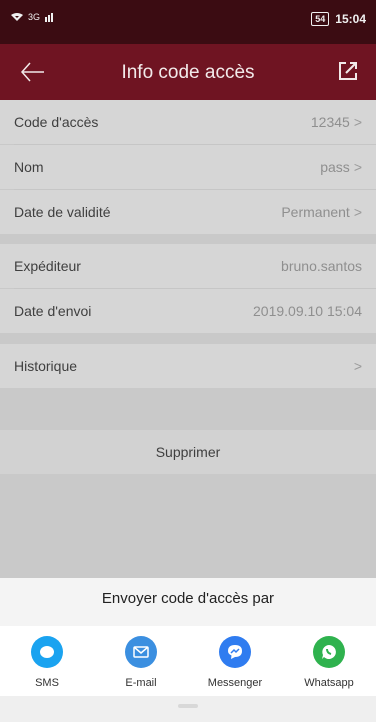  What do you see at coordinates (188, 167) in the screenshot?
I see `row-name: Nom pass >` at bounding box center [188, 167].